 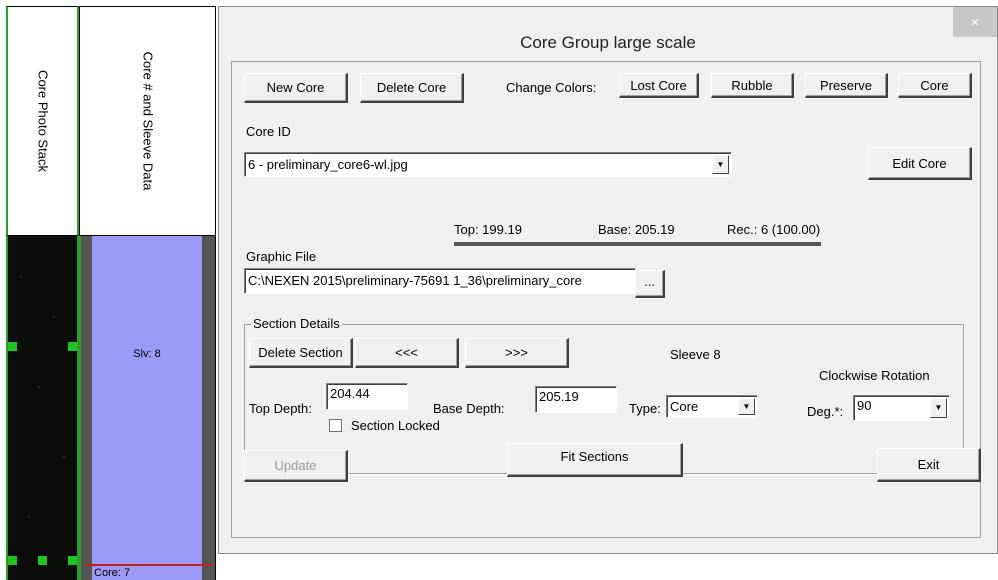 I want to click on top-right-marker, so click(x=72, y=346).